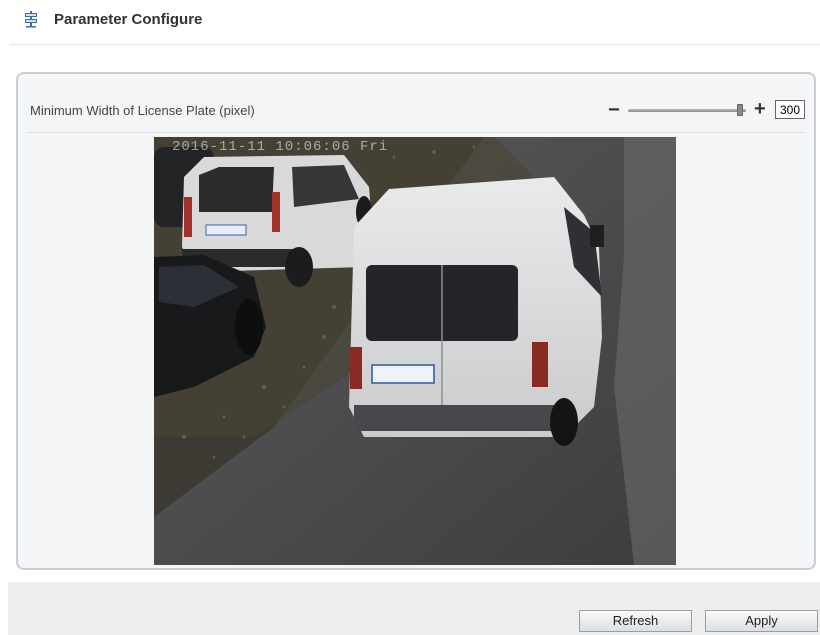  Describe the element at coordinates (31, 19) in the screenshot. I see `signpost-icon` at that location.